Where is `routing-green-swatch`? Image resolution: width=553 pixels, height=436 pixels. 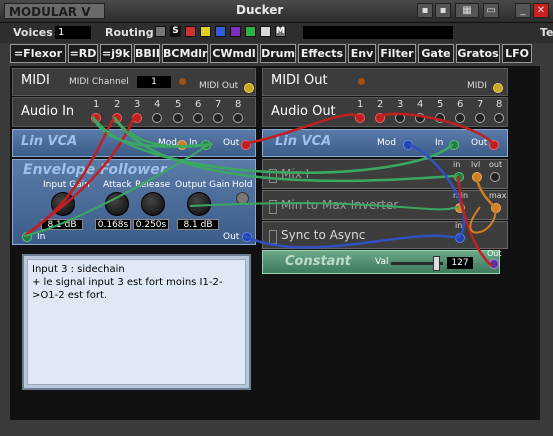
routing-green-swatch is located at coordinates (250, 31).